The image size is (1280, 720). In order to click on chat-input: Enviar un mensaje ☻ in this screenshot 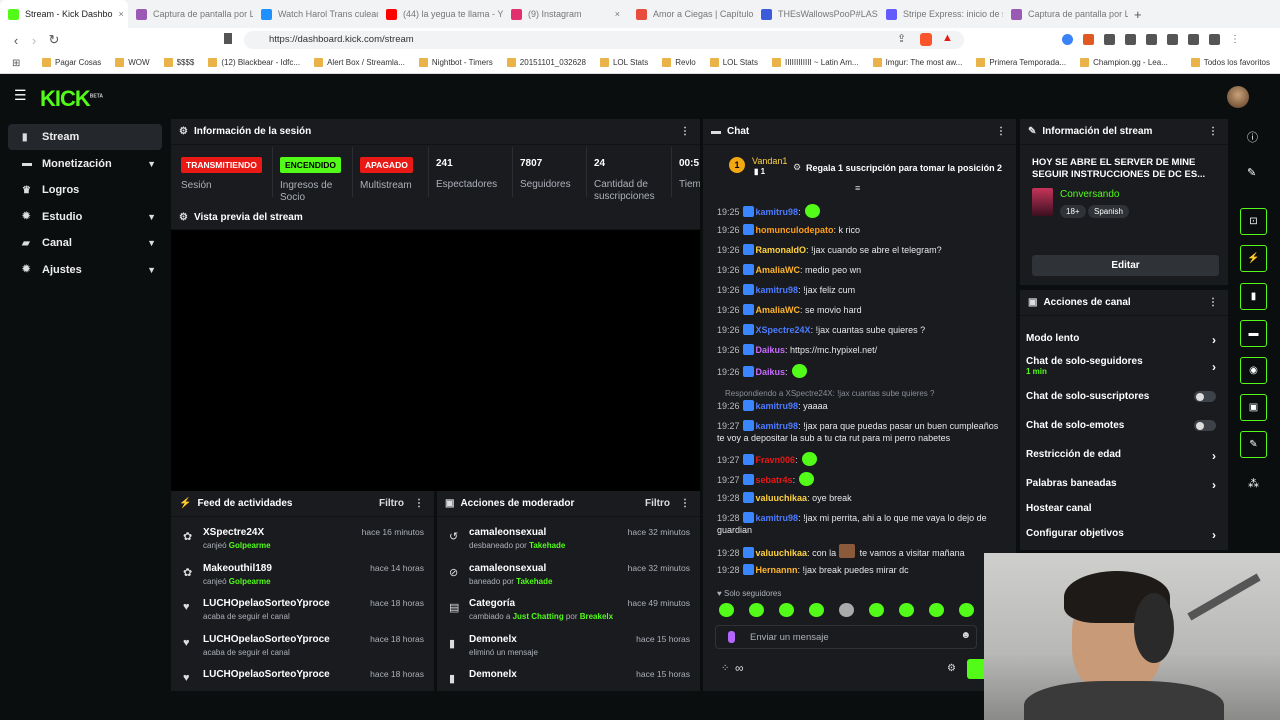, I will do `click(846, 637)`.